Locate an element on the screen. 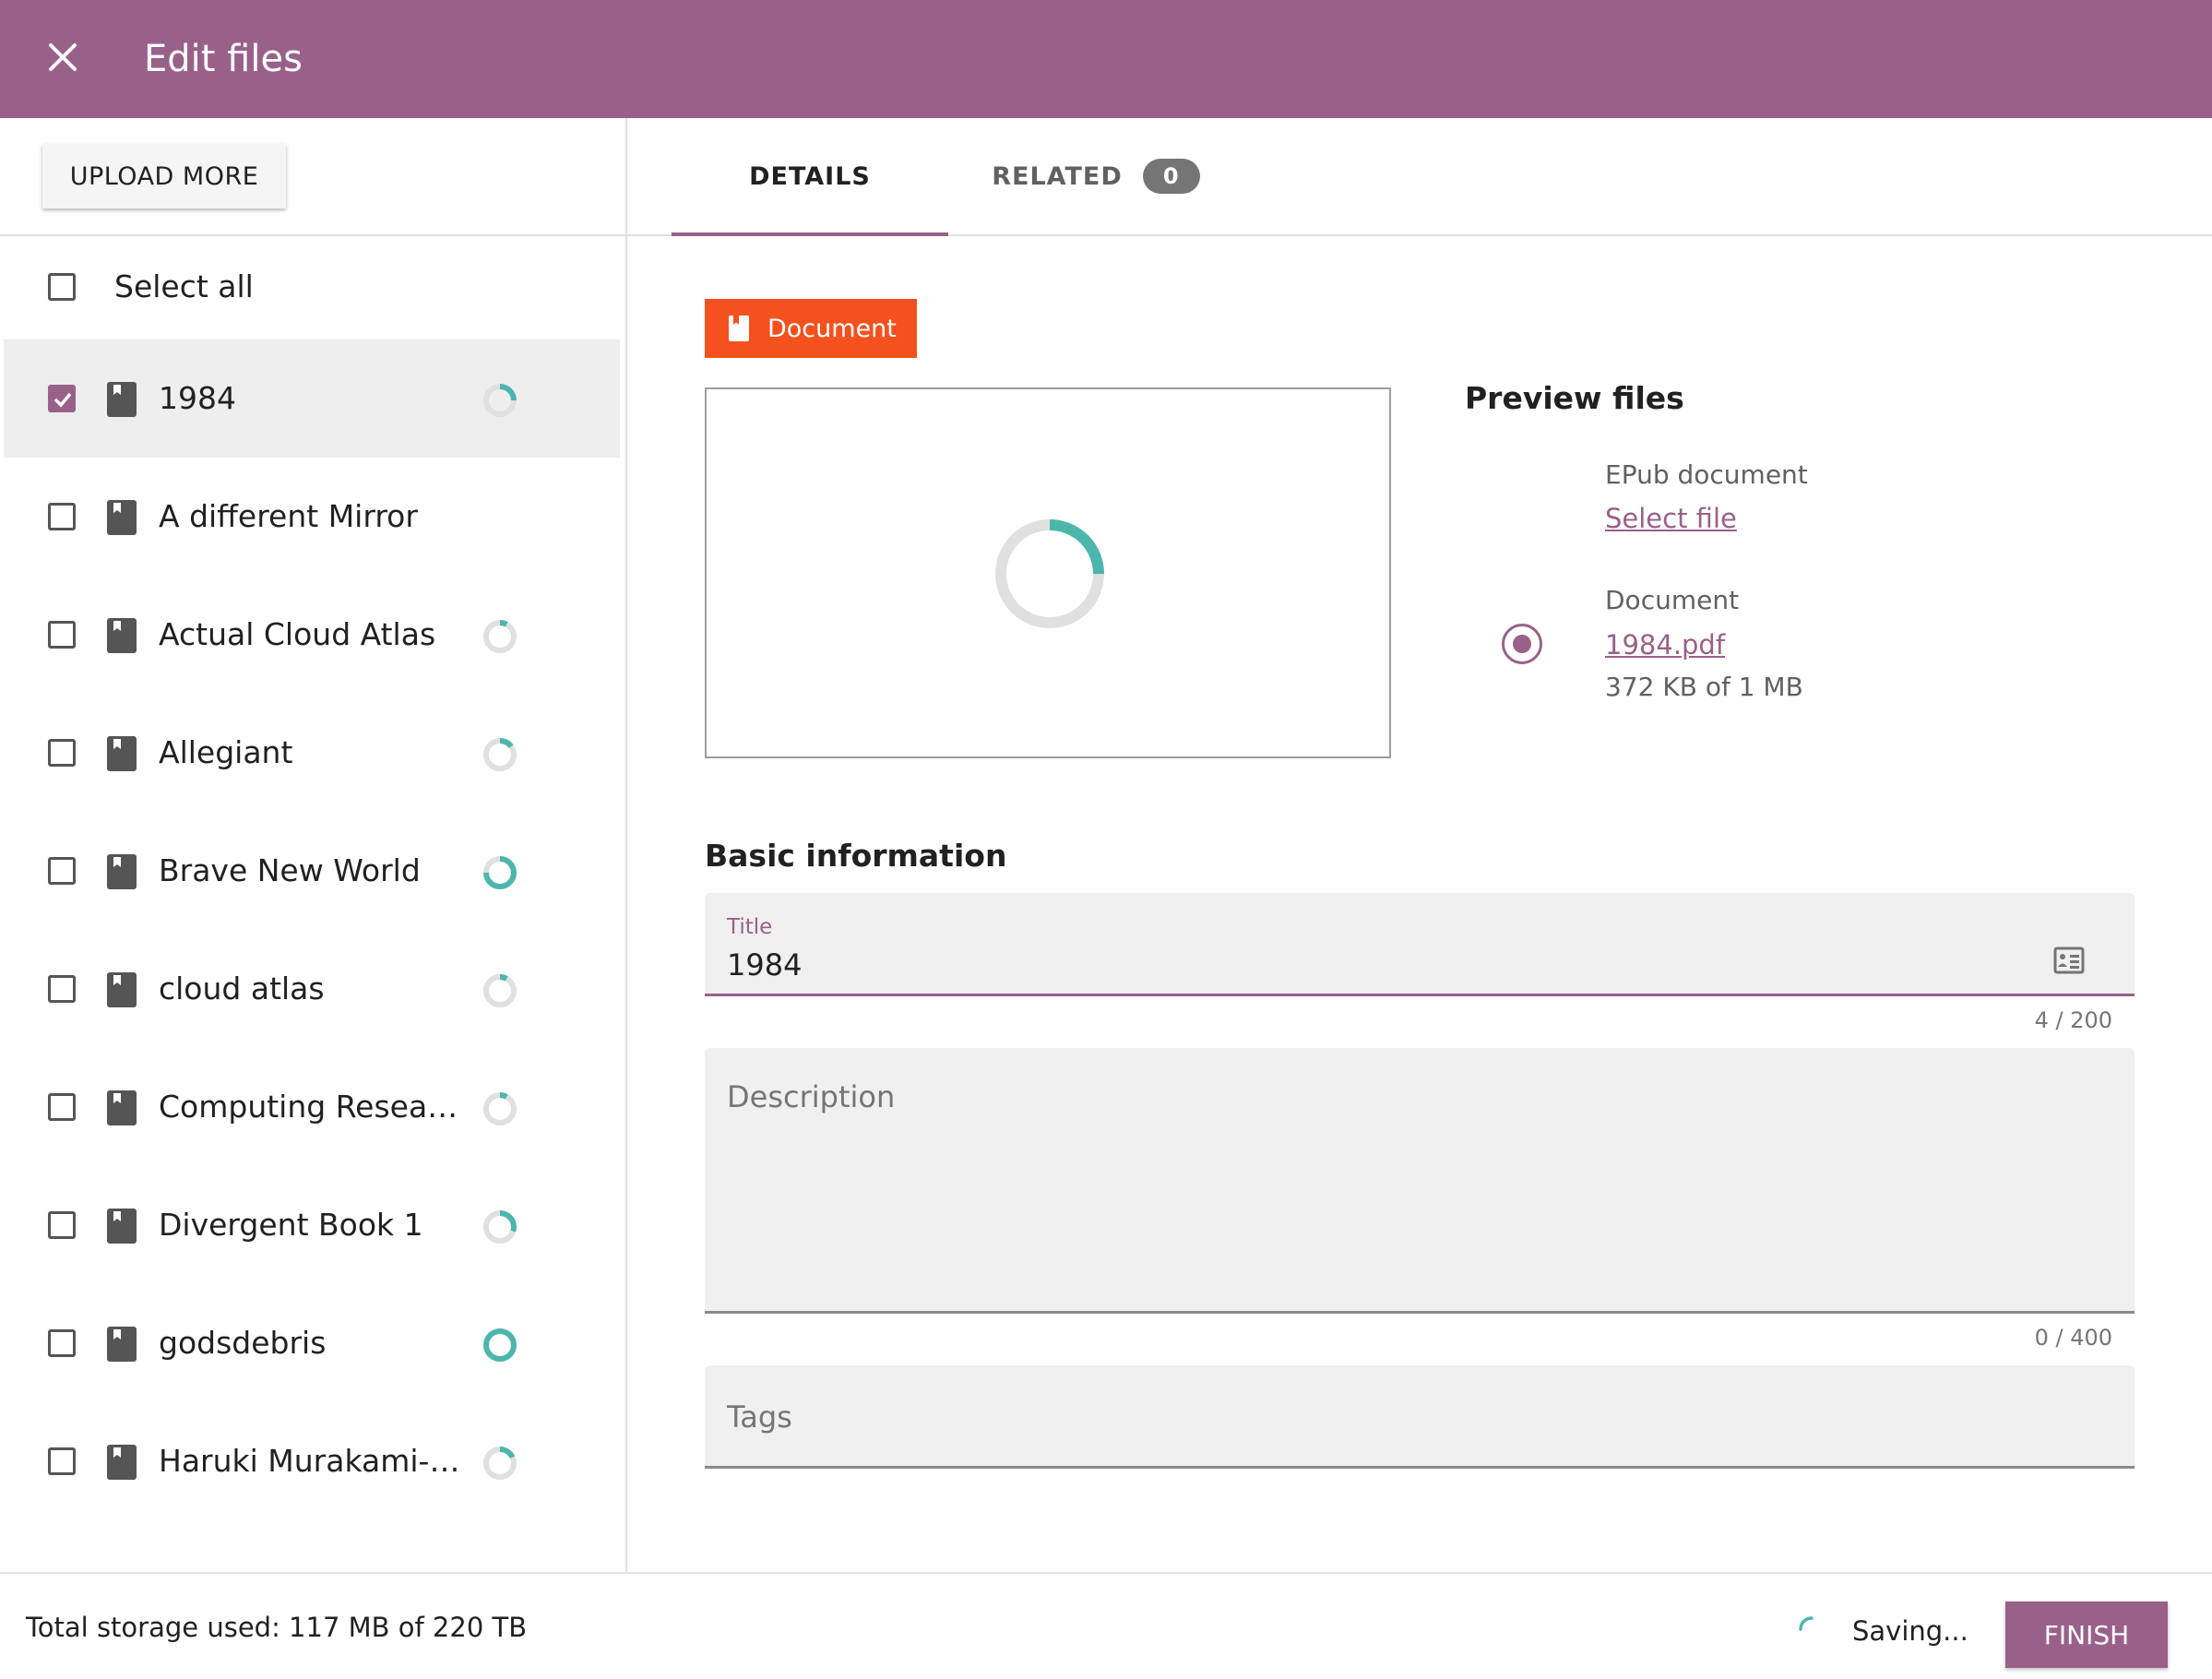 The width and height of the screenshot is (2212, 1679). file-list-item: godsdebris is located at coordinates (312, 1343).